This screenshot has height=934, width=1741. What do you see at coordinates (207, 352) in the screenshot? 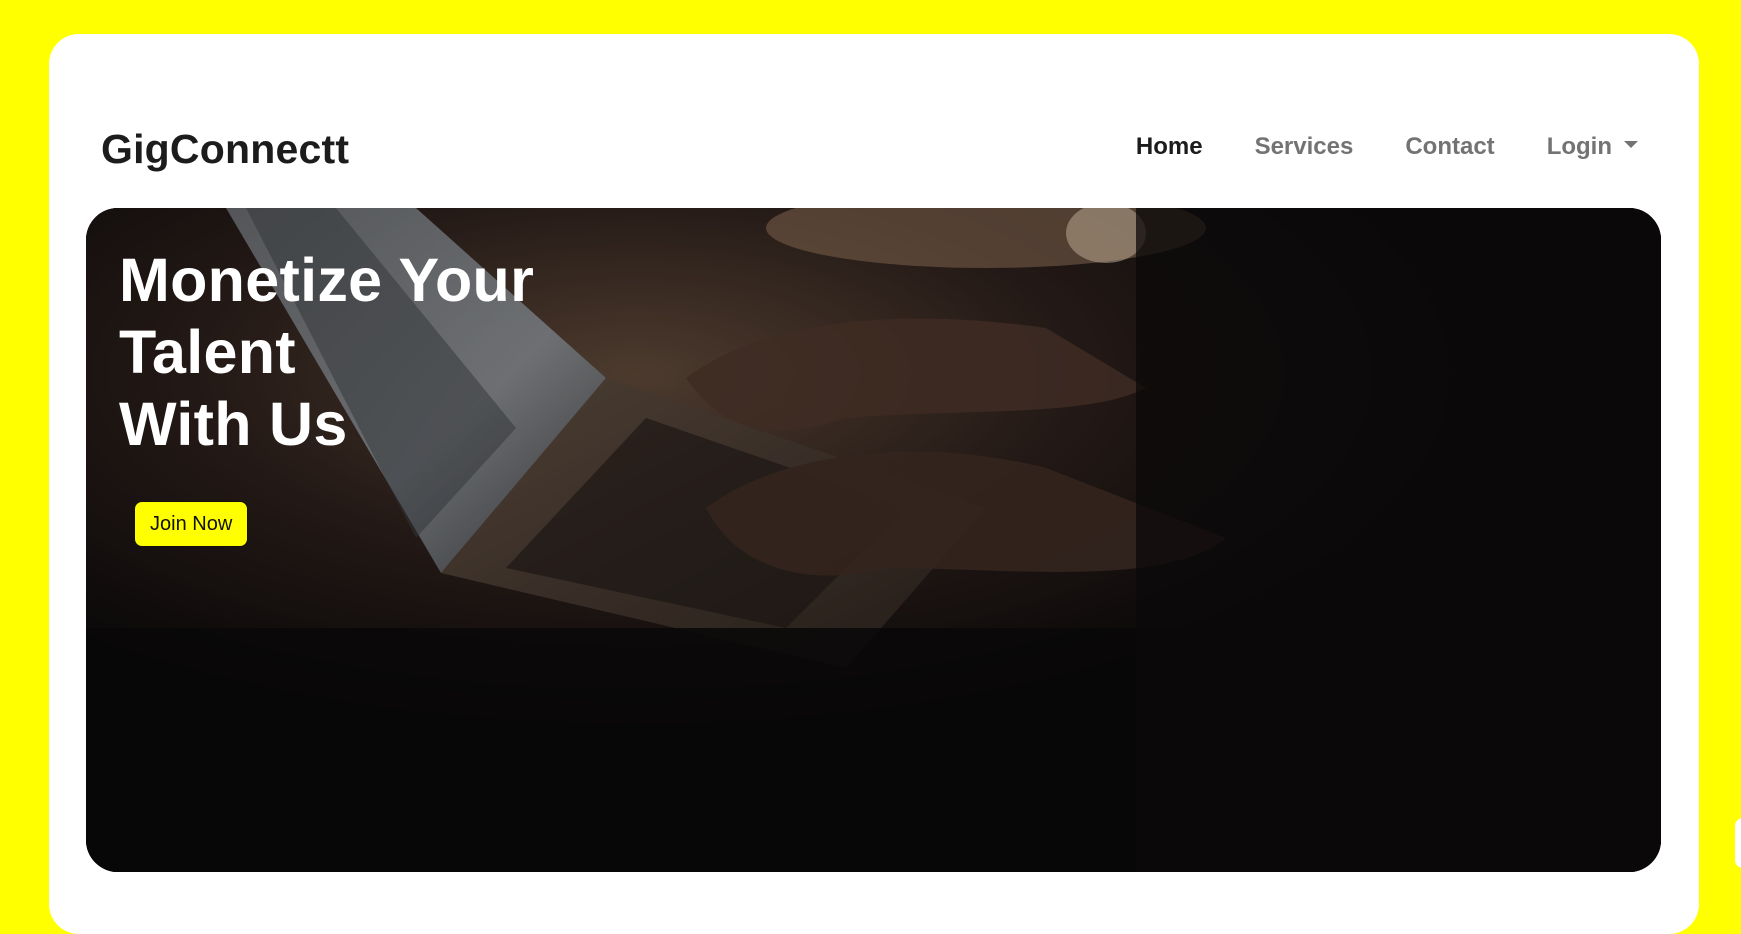
I see `hero-title-line-2: Talent` at bounding box center [207, 352].